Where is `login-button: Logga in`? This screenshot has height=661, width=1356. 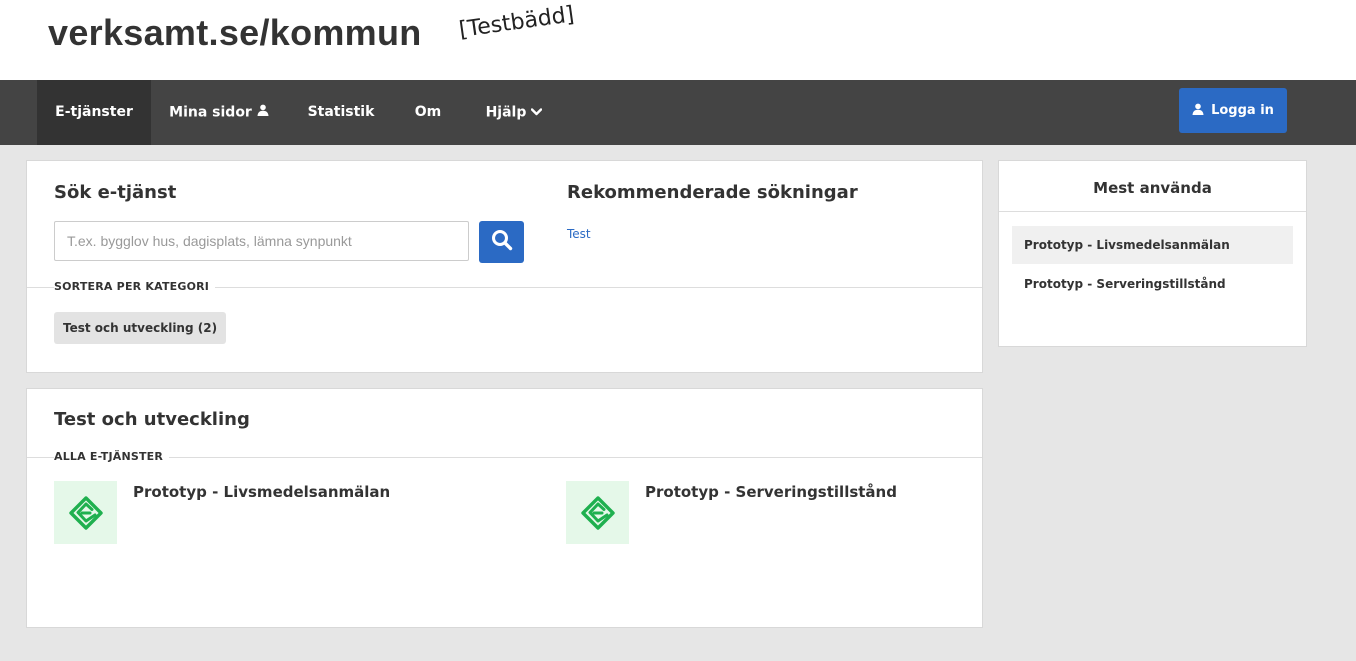 login-button: Logga in is located at coordinates (1233, 110).